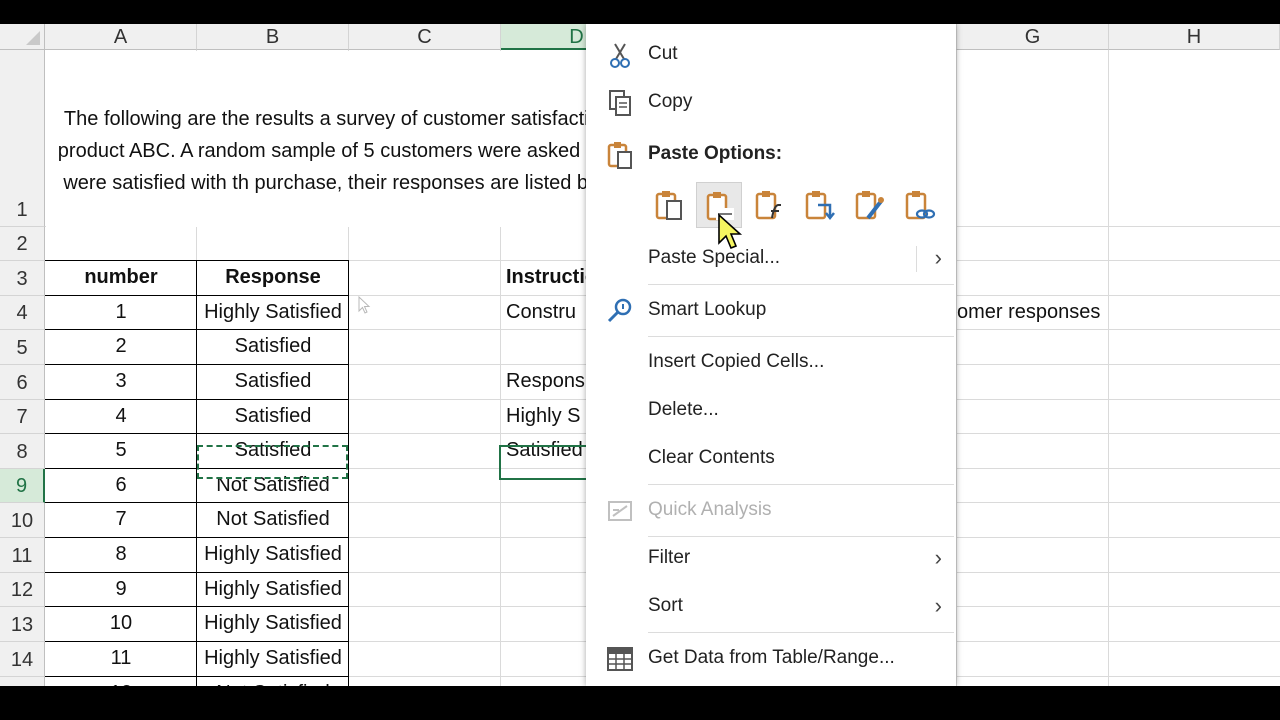 The width and height of the screenshot is (1280, 720). What do you see at coordinates (771, 558) in the screenshot?
I see `menu-item-filter: Filter ›` at bounding box center [771, 558].